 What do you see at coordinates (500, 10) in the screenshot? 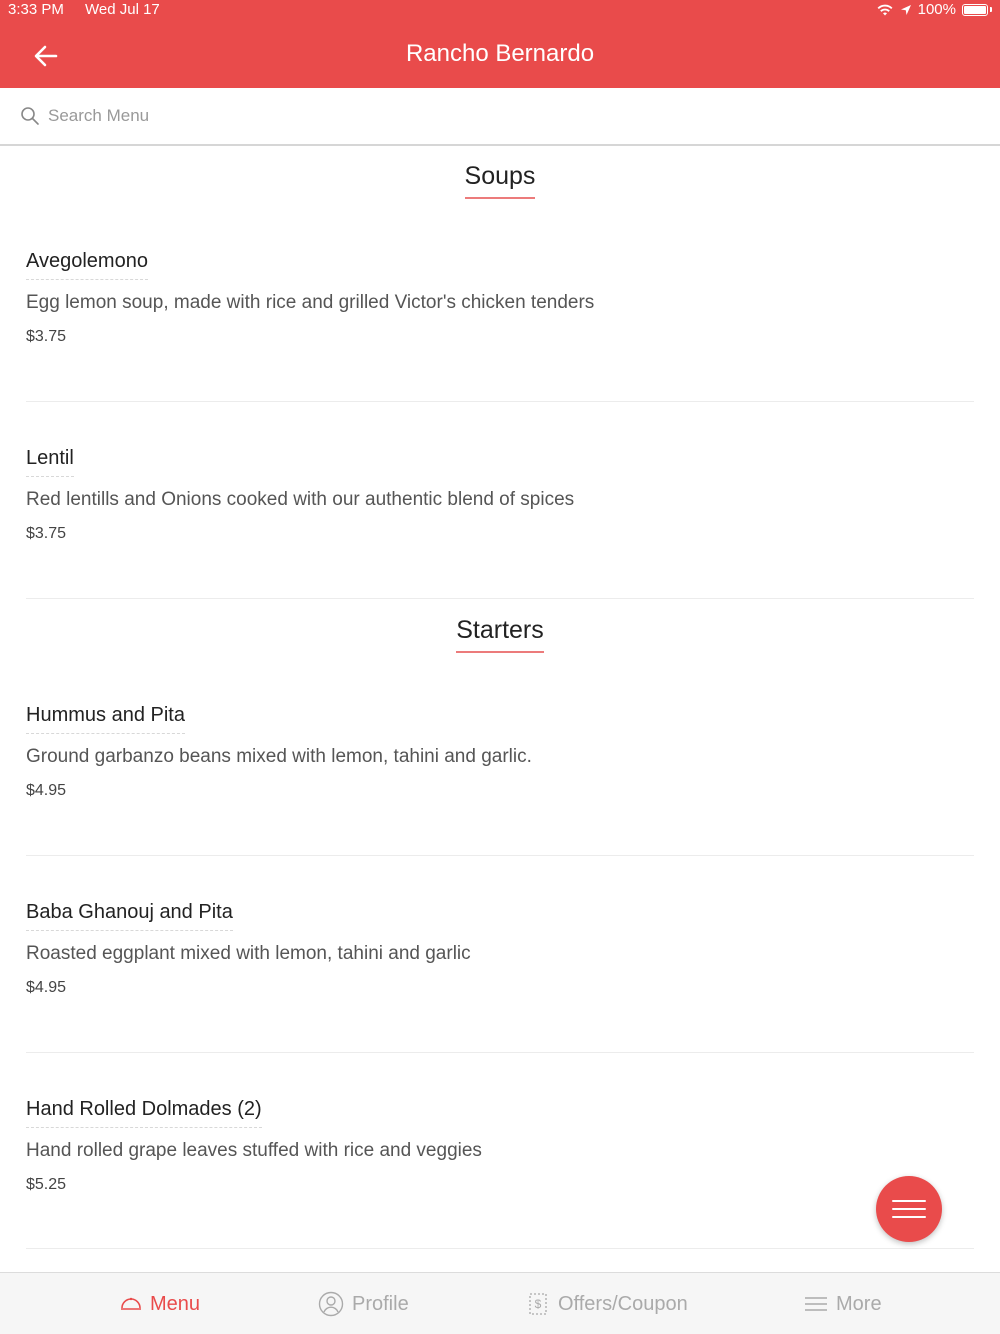
I see `status-bar: 3:33 PM Wed Jul 17 100%` at bounding box center [500, 10].